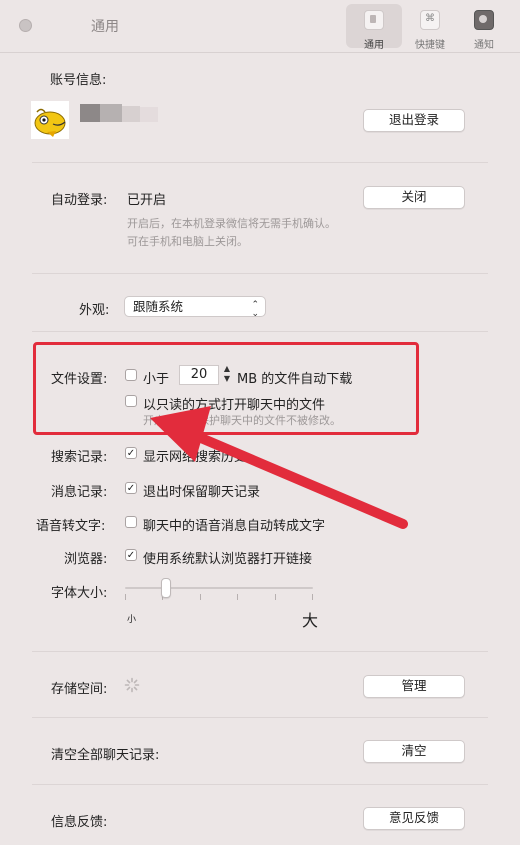 The image size is (520, 845). I want to click on tab-notifications: 通知, so click(484, 27).